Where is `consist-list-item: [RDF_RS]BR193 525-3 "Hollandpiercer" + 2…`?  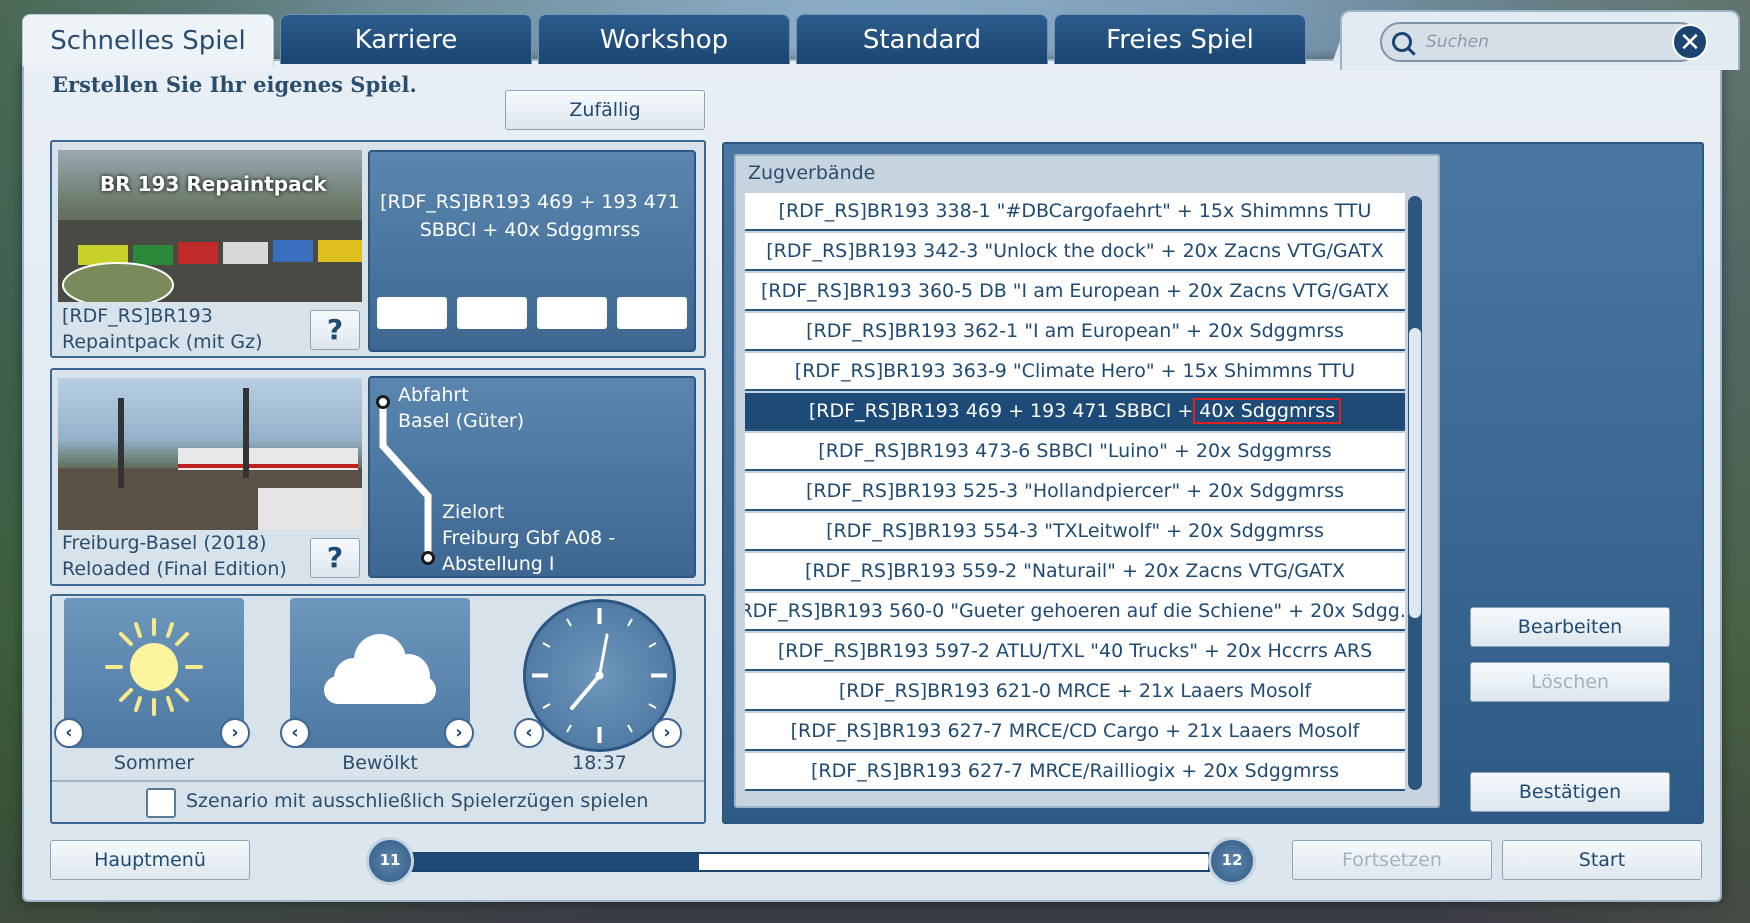
consist-list-item: [RDF_RS]BR193 525-3 "Hollandpiercer" + 2… is located at coordinates (1075, 492).